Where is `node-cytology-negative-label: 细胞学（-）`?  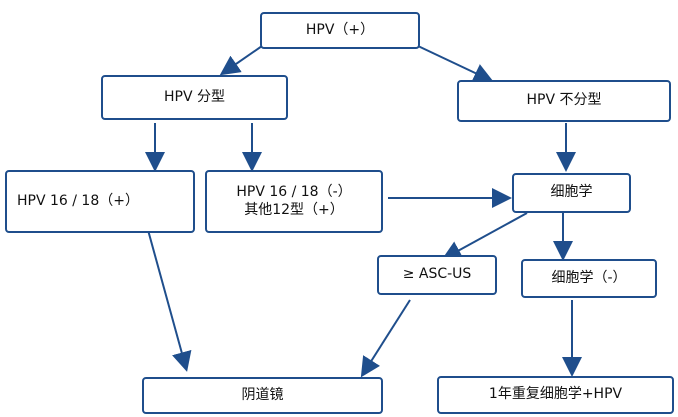
node-cytology-negative-label: 细胞学（-） is located at coordinates (589, 277).